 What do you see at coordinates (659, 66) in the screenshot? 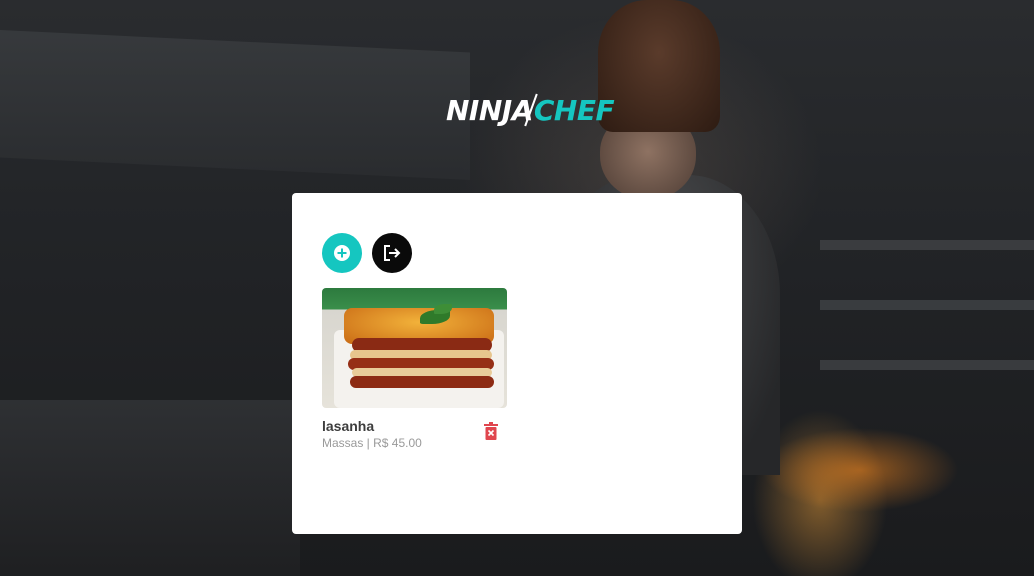
I see `background-chef-hat` at bounding box center [659, 66].